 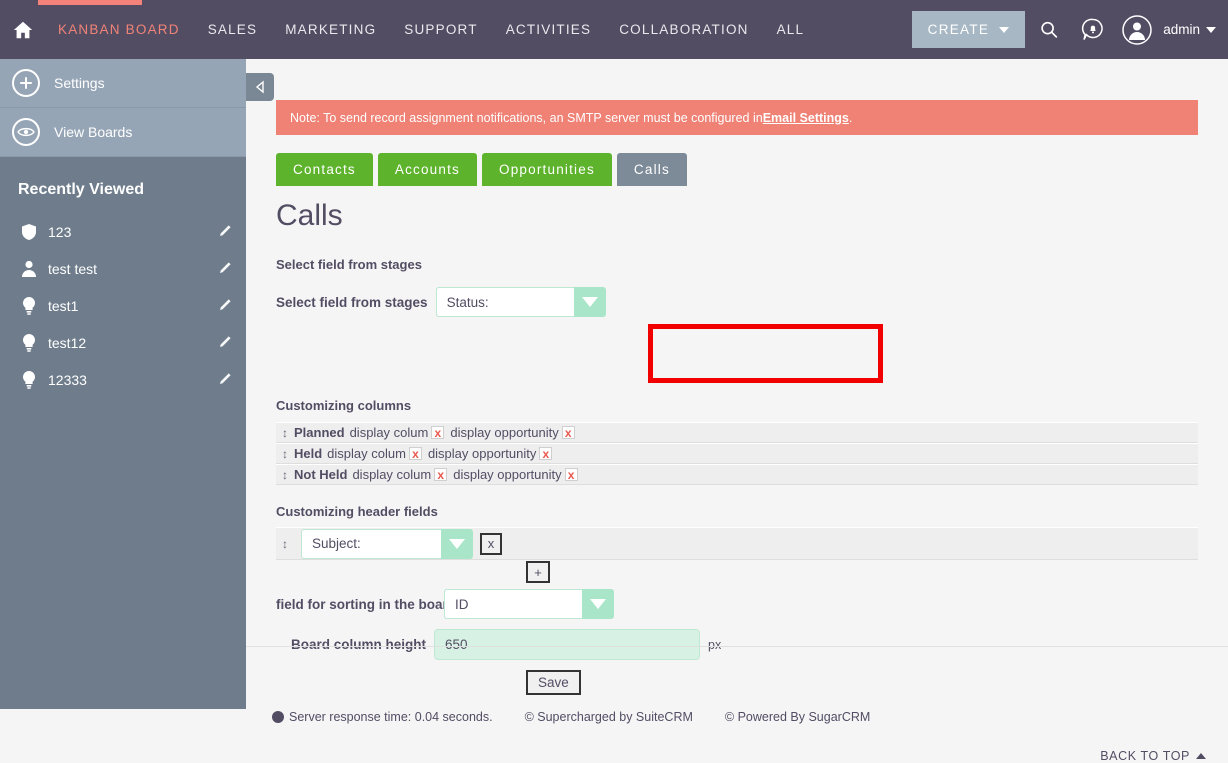 I want to click on email-settings-link: Email Settings, so click(x=806, y=118).